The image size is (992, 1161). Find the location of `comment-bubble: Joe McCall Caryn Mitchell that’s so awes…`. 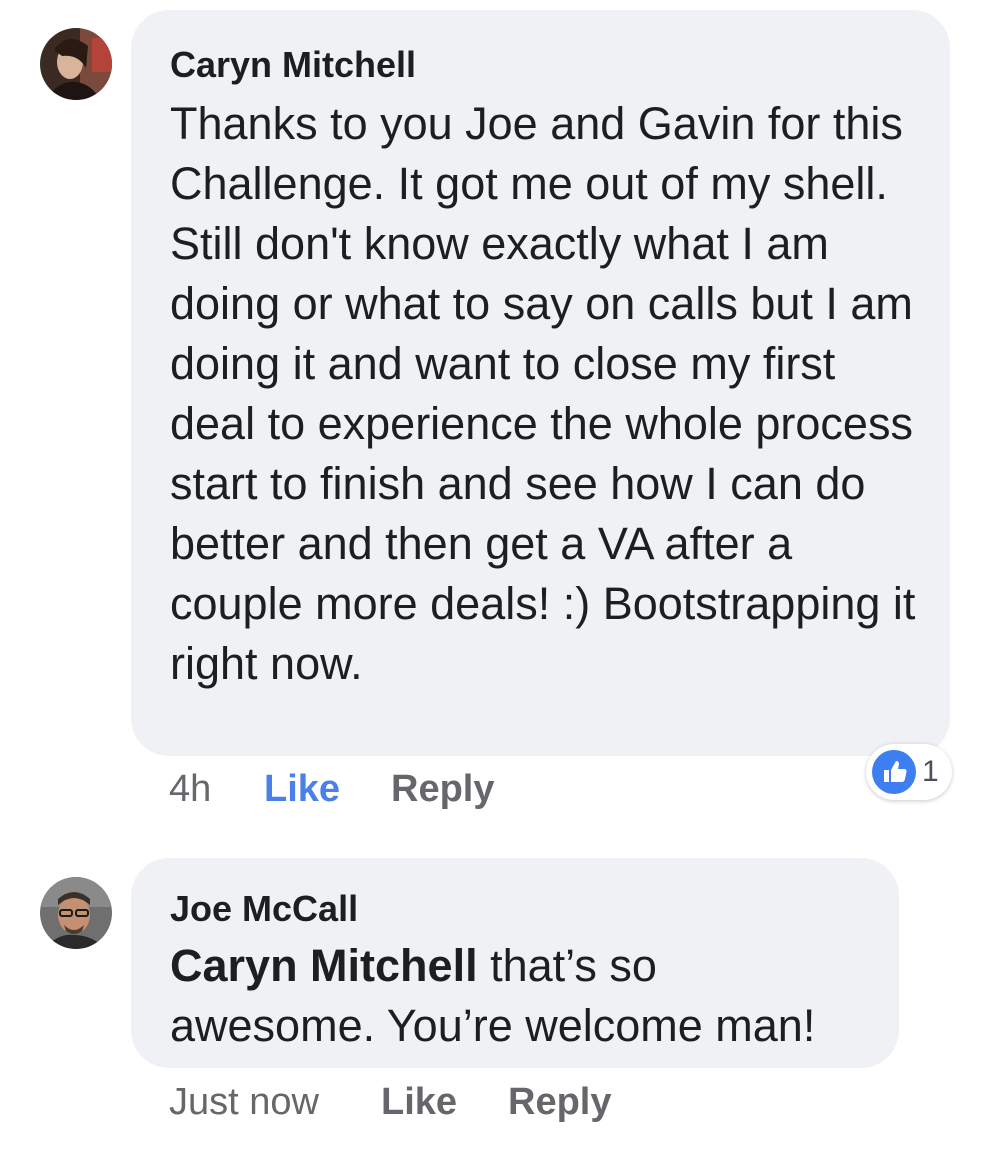

comment-bubble: Joe McCall Caryn Mitchell that’s so awes… is located at coordinates (515, 963).